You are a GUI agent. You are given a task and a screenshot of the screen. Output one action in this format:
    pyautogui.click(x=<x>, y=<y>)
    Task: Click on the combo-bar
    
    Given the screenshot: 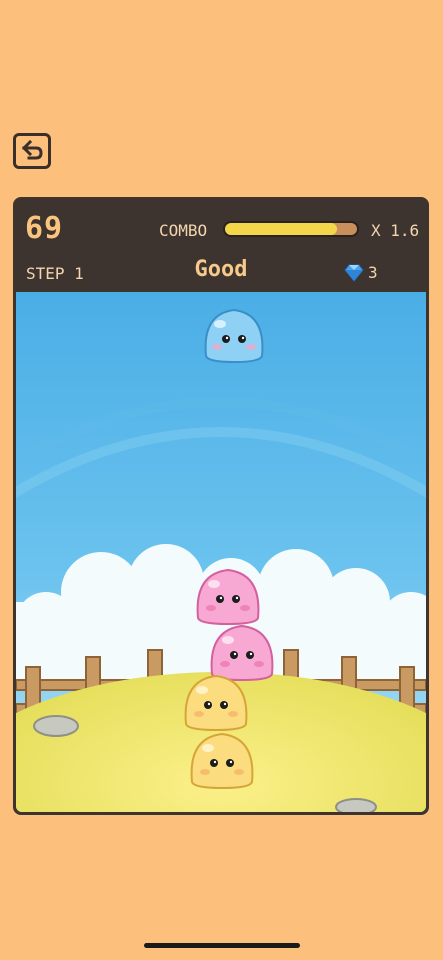 What is the action you would take?
    pyautogui.click(x=291, y=229)
    